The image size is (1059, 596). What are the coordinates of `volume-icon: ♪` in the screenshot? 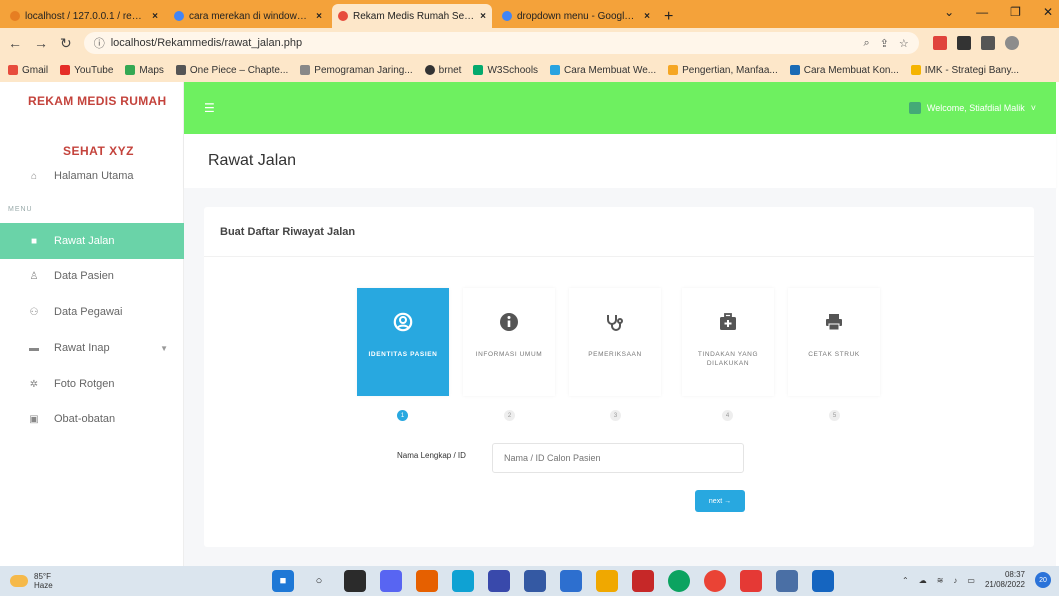 It's located at (955, 580).